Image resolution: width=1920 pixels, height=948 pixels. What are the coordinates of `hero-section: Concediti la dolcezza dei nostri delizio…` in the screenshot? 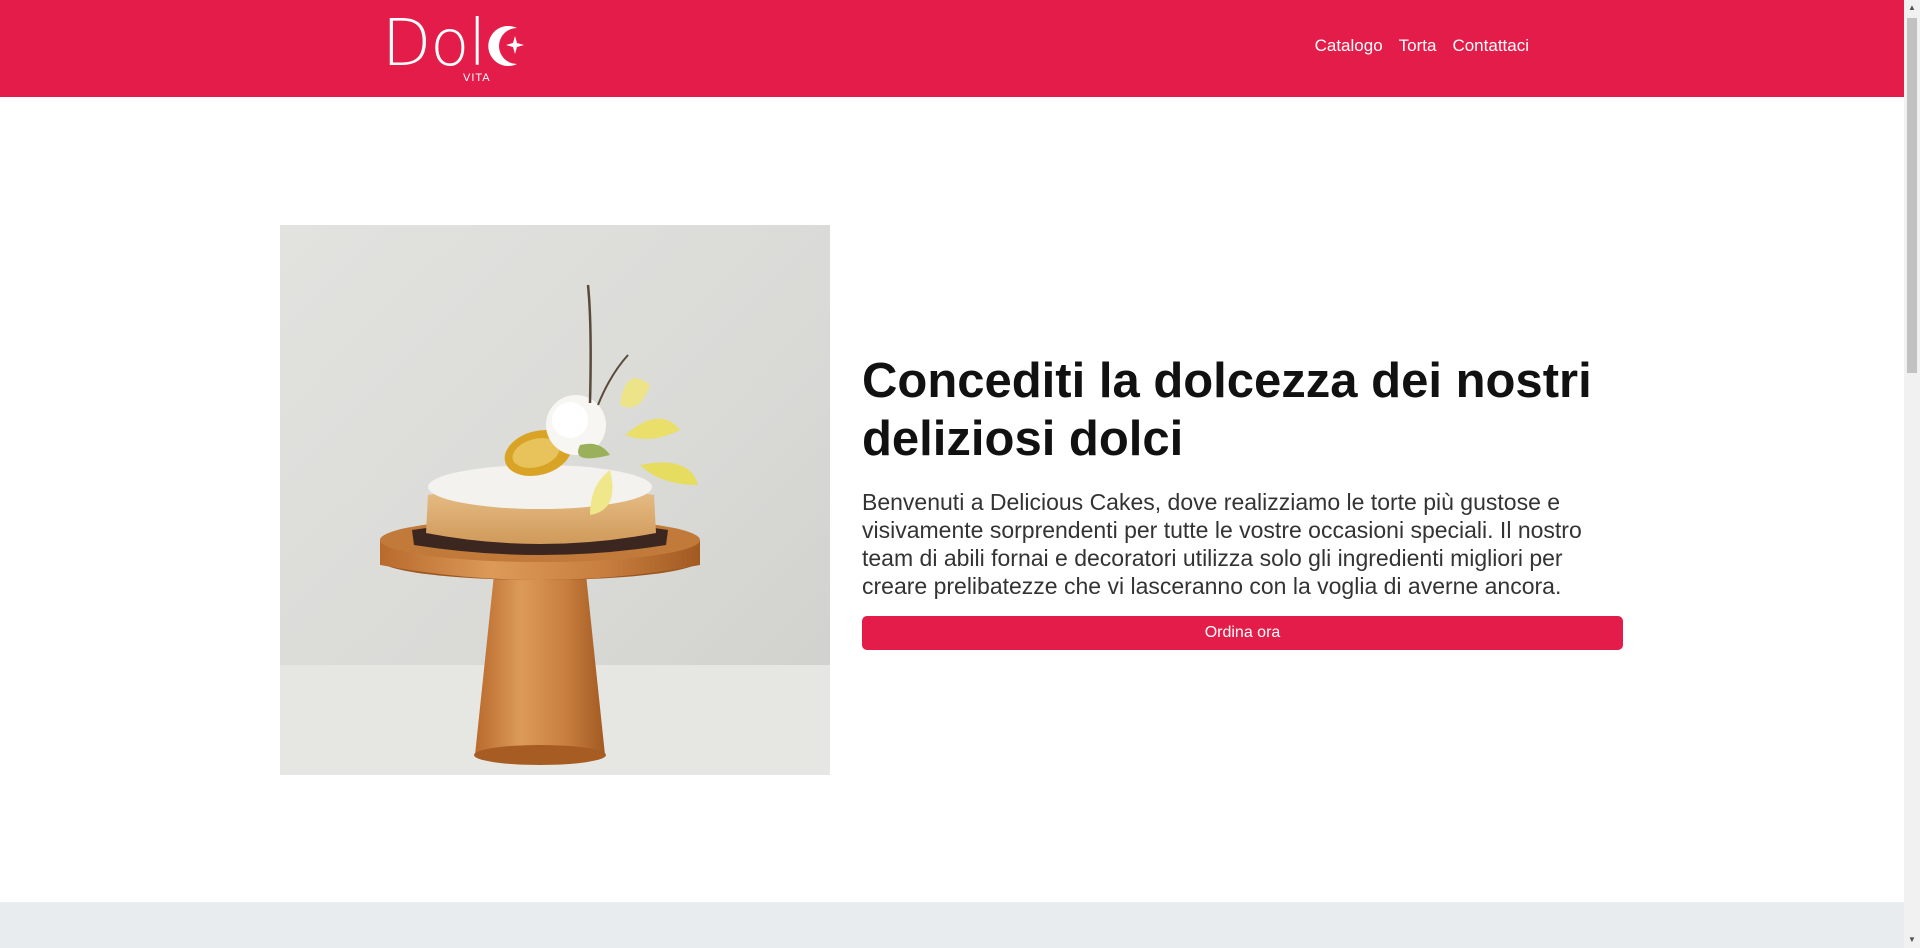 It's located at (1243, 501).